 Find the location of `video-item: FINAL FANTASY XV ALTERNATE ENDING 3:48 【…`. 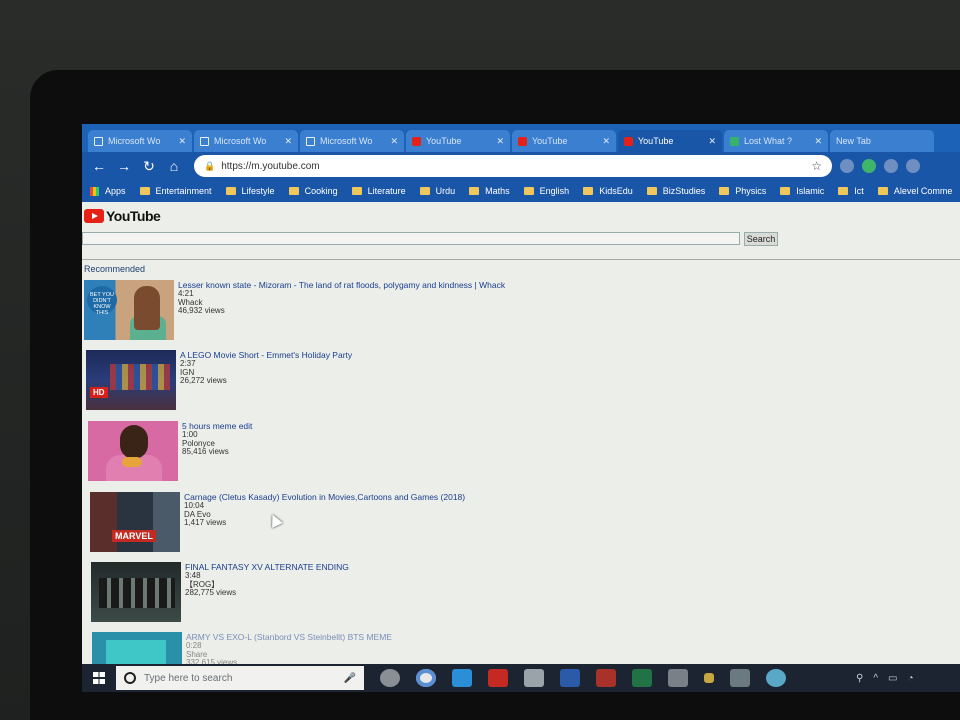

video-item: FINAL FANTASY XV ALTERNATE ENDING 3:48 【… is located at coordinates (220, 592).